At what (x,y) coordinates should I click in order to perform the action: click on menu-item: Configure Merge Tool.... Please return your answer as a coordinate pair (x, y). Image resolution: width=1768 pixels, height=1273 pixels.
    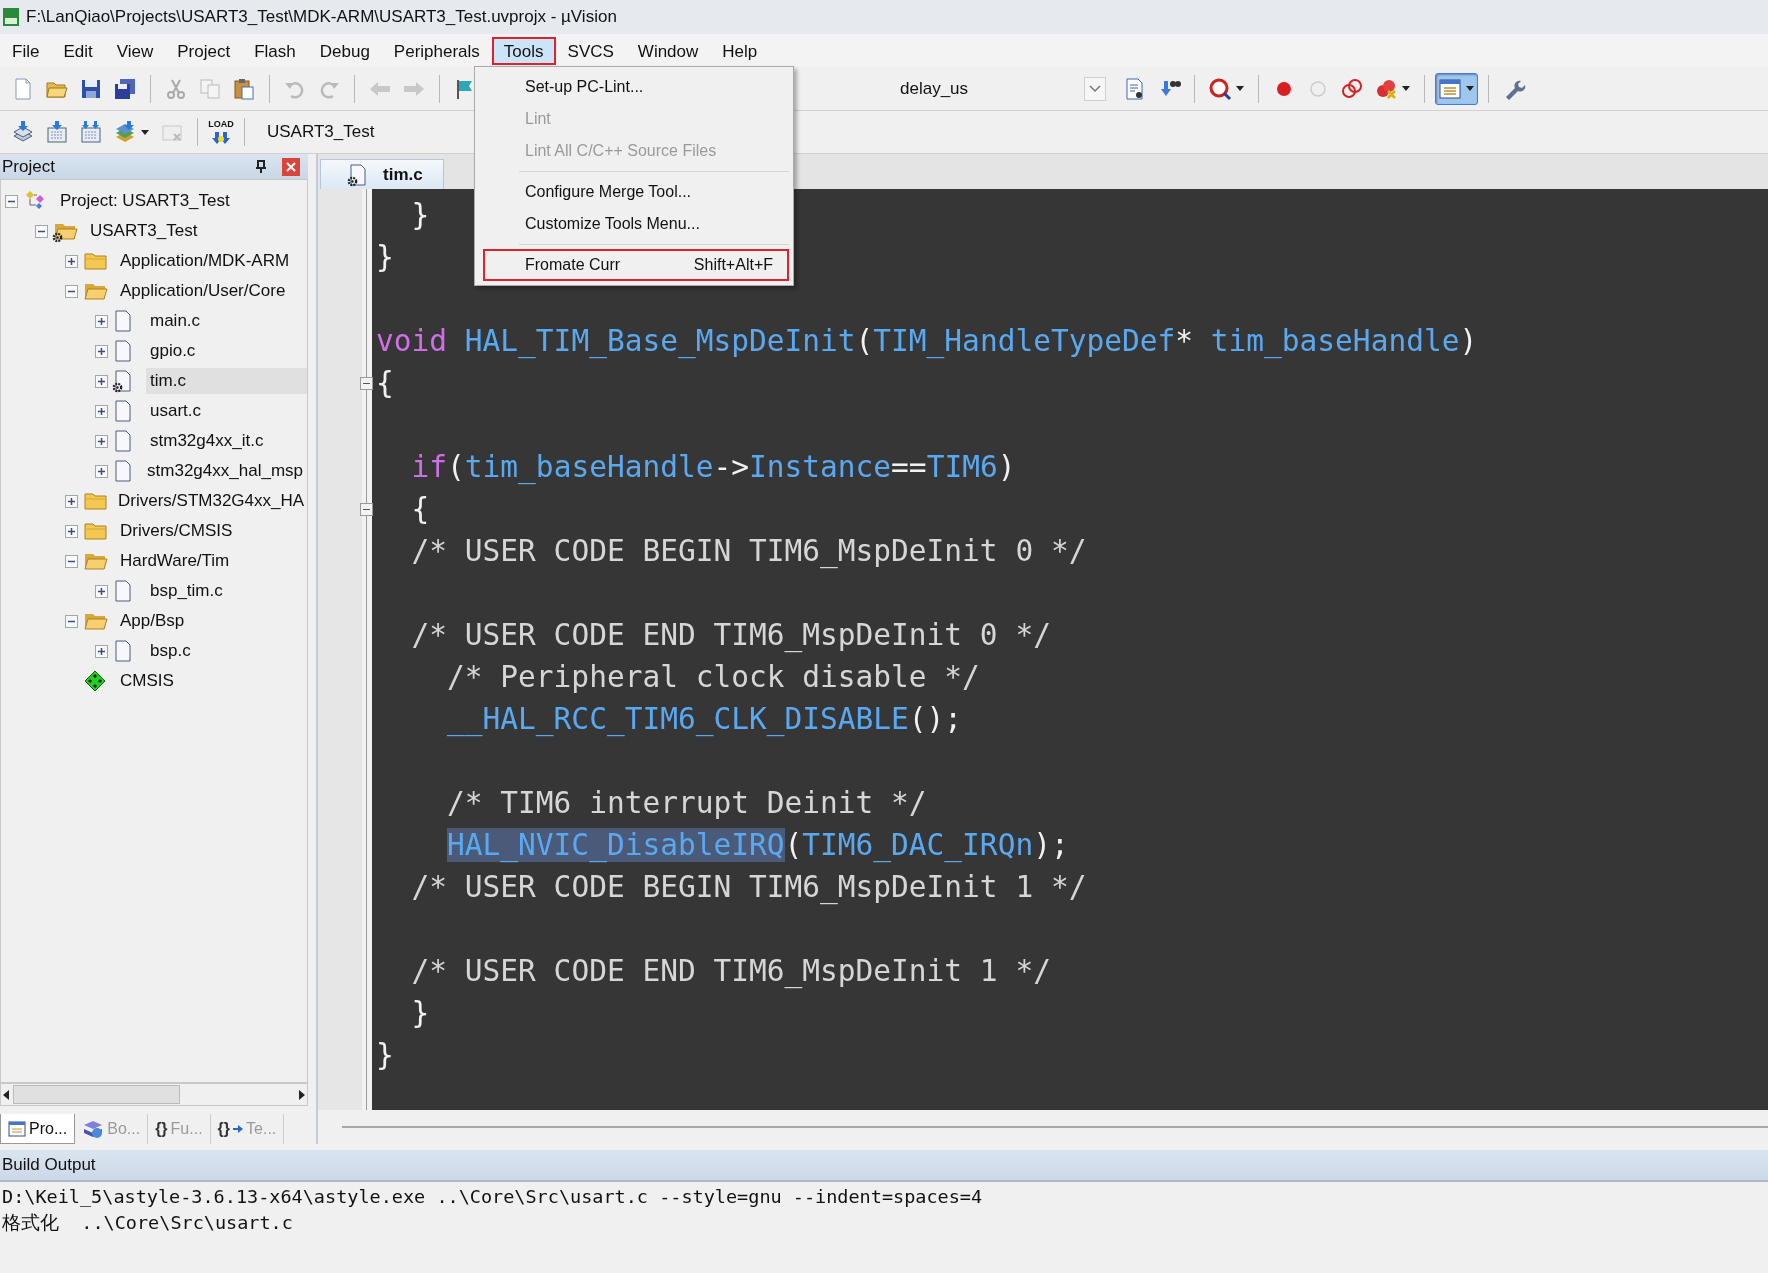
    Looking at the image, I should click on (636, 192).